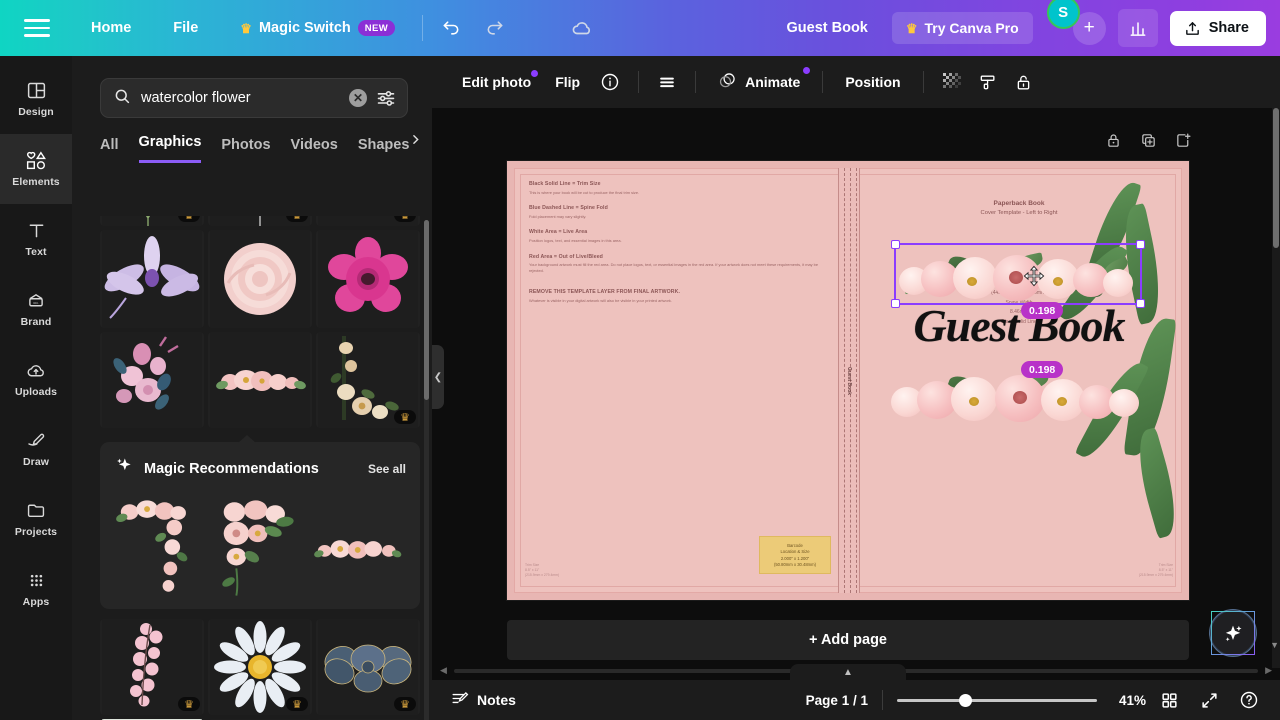 Image resolution: width=1280 pixels, height=720 pixels. I want to click on tab-all: All, so click(109, 150).